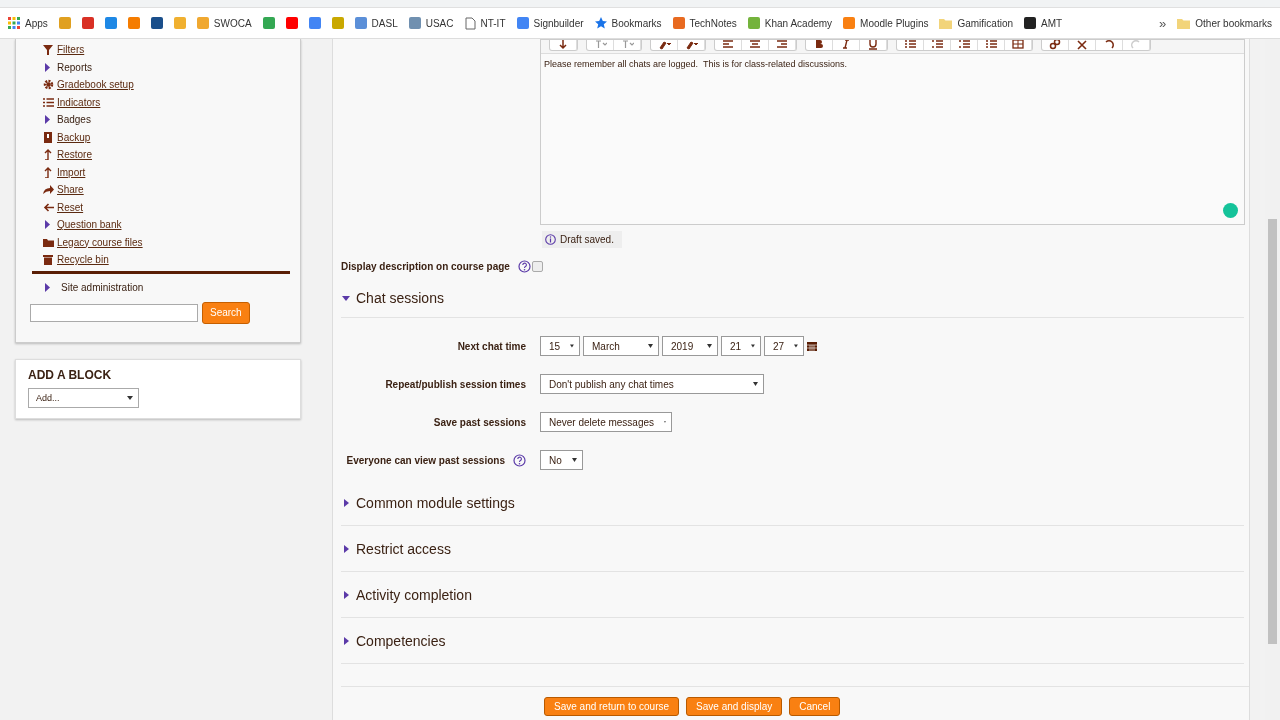  What do you see at coordinates (74, 120) in the screenshot?
I see `sidebar-item: Badges` at bounding box center [74, 120].